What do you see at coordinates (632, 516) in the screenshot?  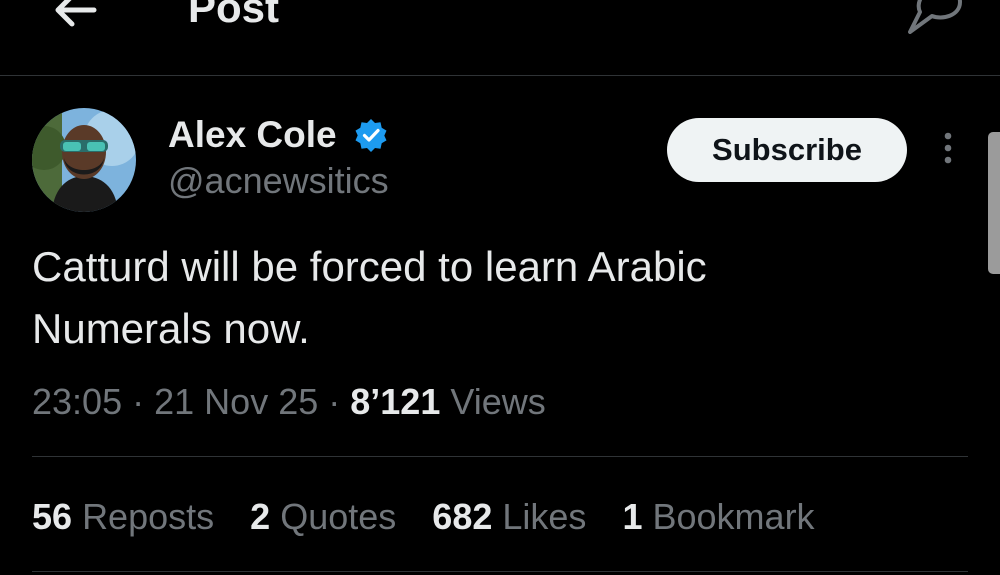 I see `bookmarks-count: 1` at bounding box center [632, 516].